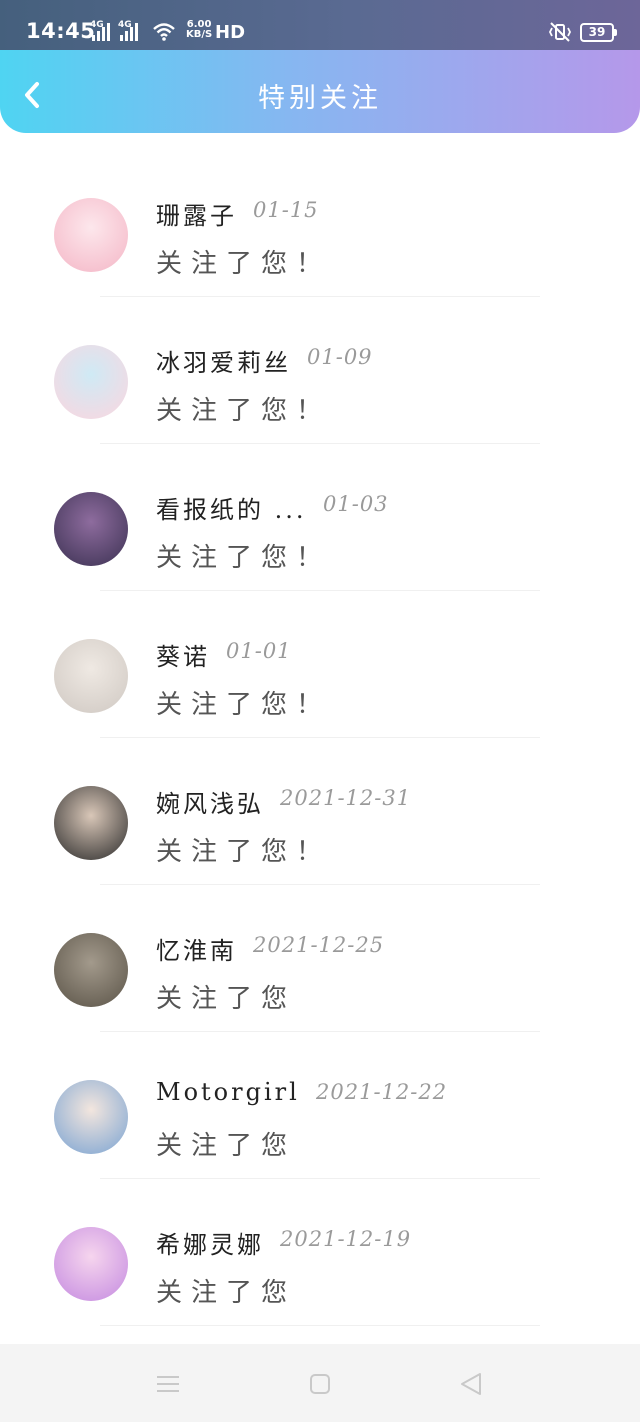 Image resolution: width=640 pixels, height=1422 pixels. I want to click on user-name: Motorgirl, so click(228, 1092).